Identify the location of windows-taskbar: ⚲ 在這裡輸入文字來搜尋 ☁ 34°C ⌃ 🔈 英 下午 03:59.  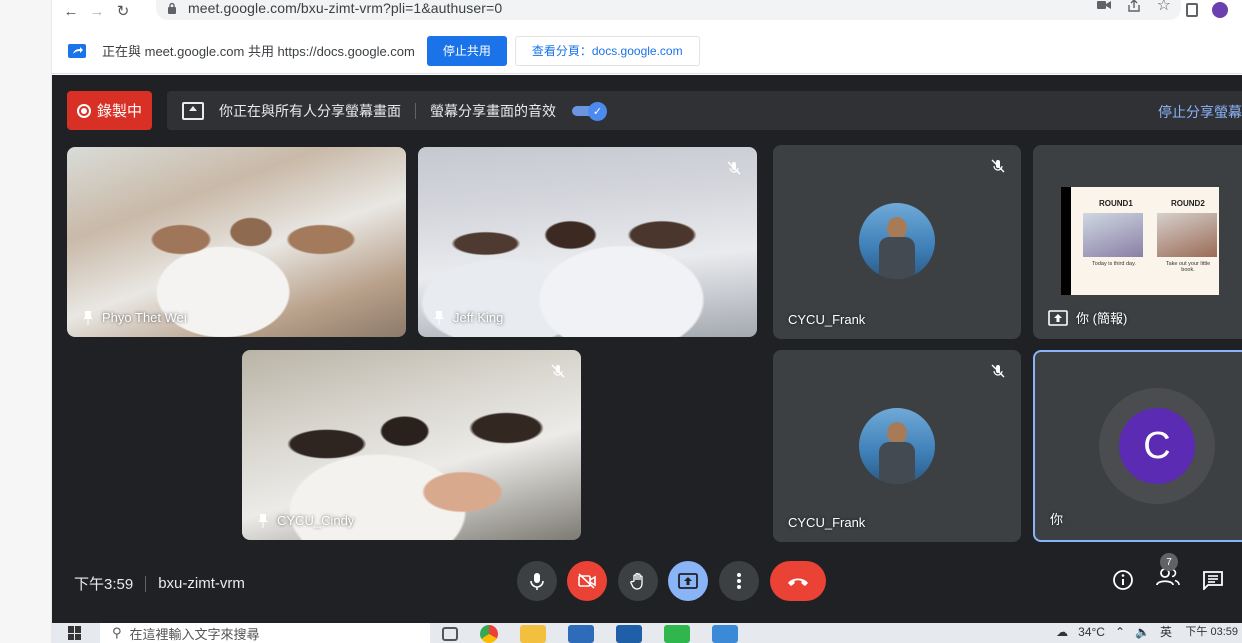
(647, 633).